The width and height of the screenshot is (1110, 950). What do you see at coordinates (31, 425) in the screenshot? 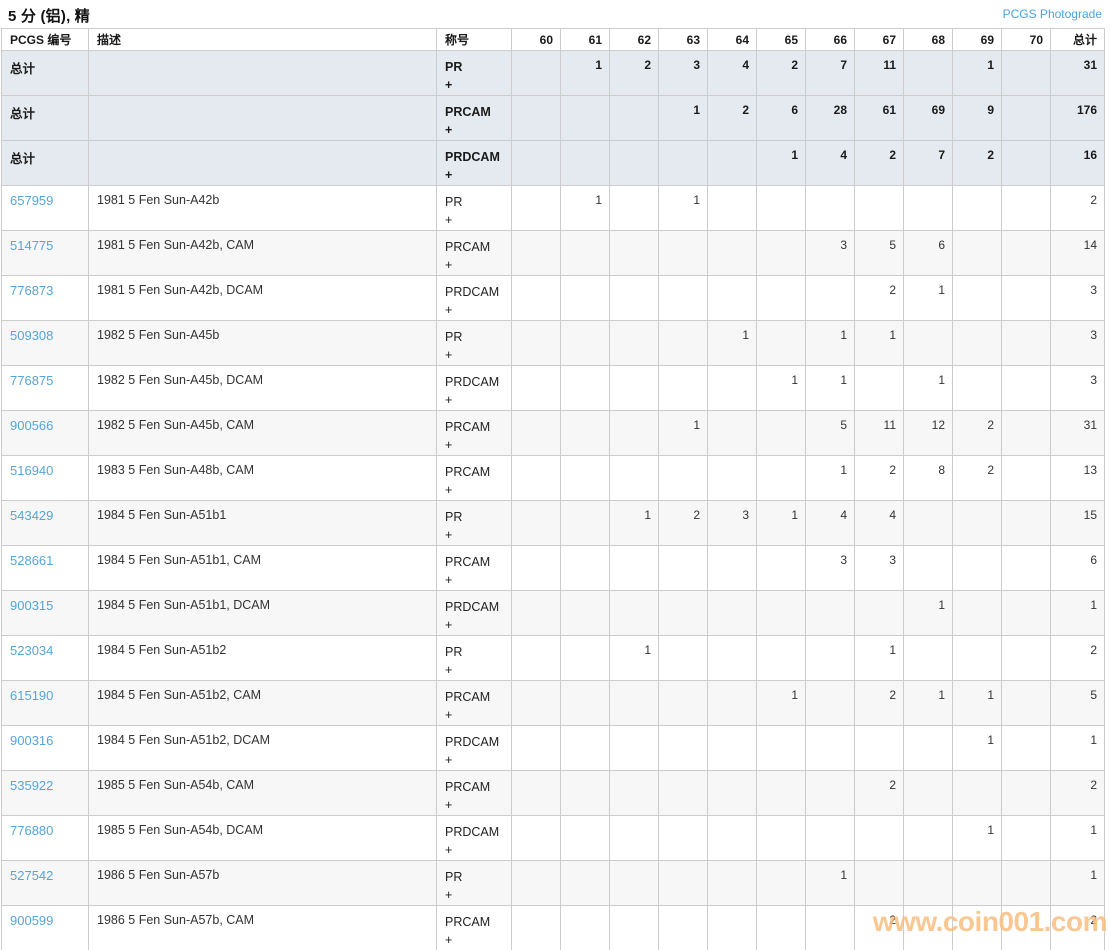
I see `pcgs-number-link: 900566` at bounding box center [31, 425].